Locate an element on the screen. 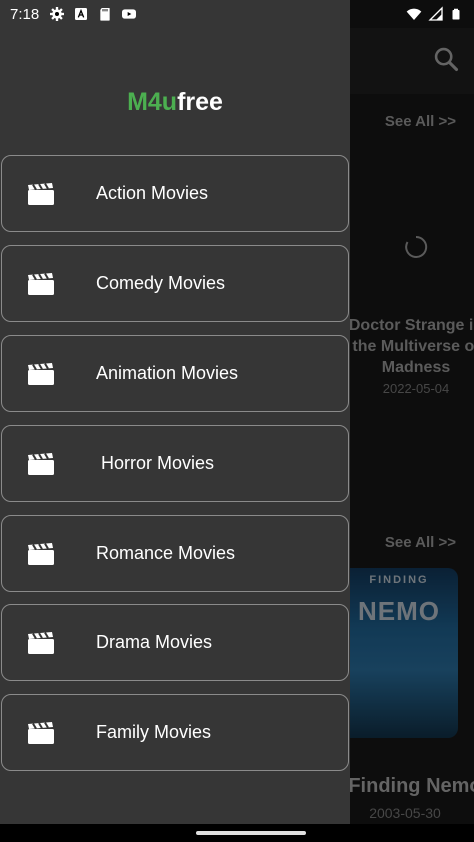 This screenshot has width=474, height=842. menu-item-label: Action Movies is located at coordinates (152, 193).